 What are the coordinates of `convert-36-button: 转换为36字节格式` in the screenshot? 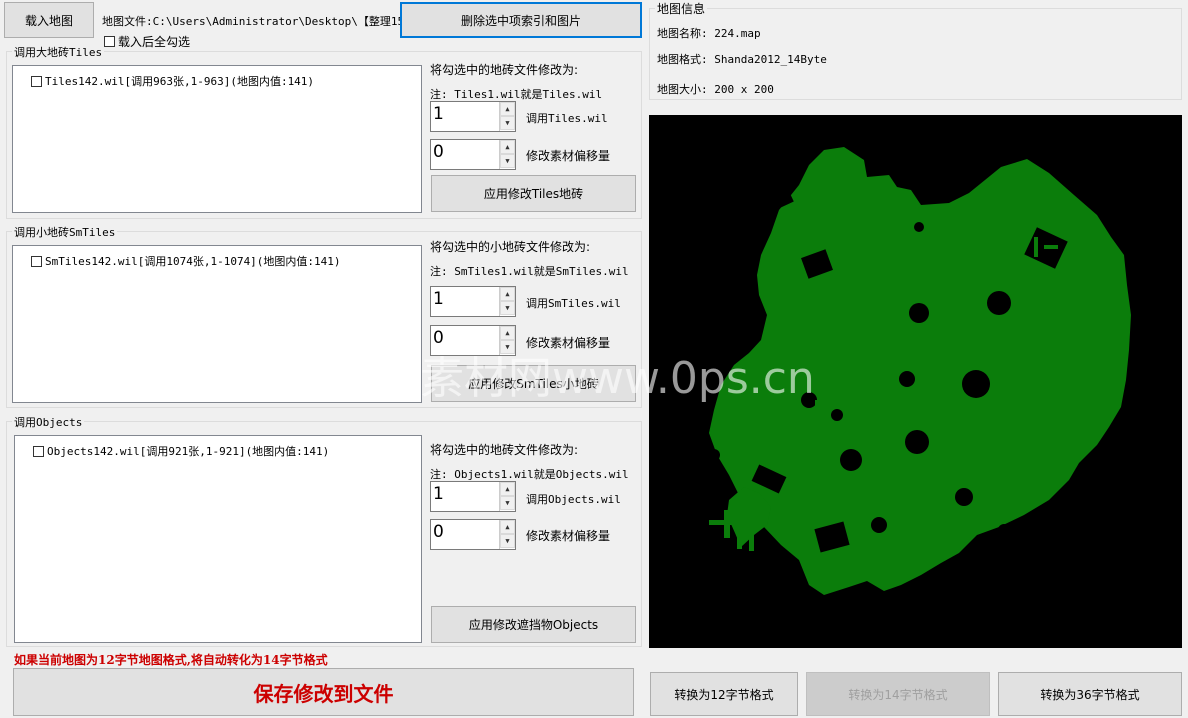 It's located at (1090, 694).